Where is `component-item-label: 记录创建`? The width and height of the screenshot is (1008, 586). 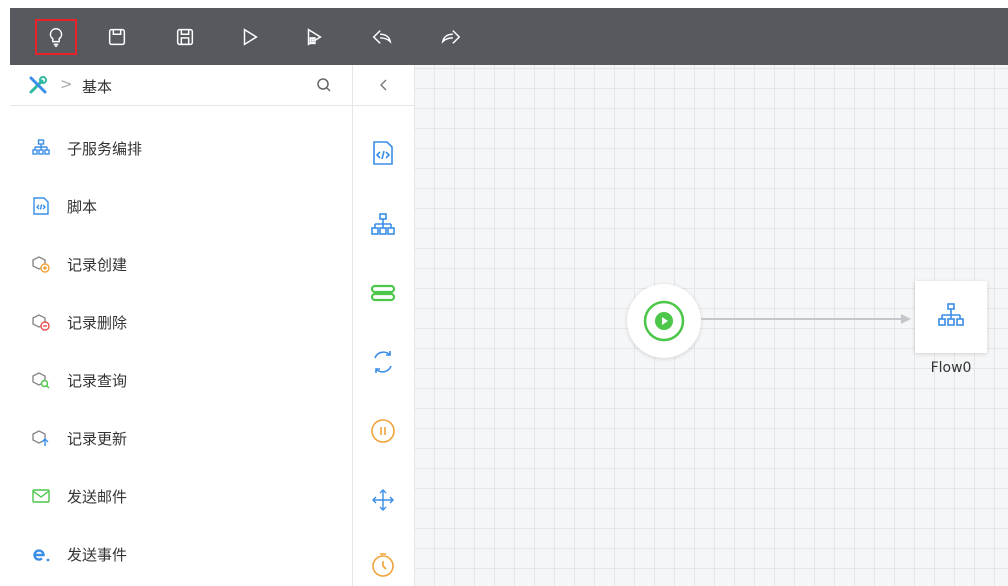
component-item-label: 记录创建 is located at coordinates (97, 264).